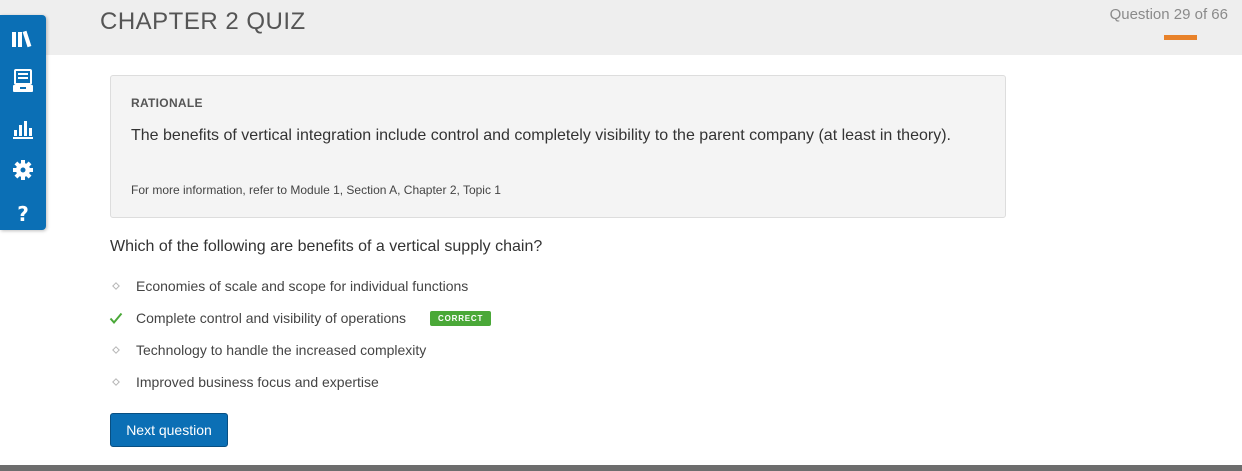  I want to click on progress-bar-fill, so click(1180, 37).